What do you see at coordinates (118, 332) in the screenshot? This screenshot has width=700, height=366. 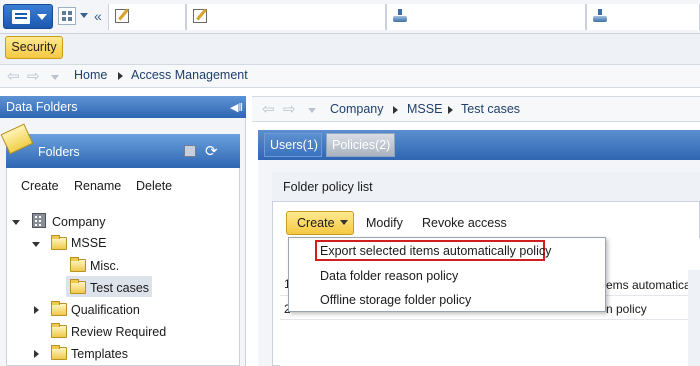 I see `tree-item-review-required: Review Required` at bounding box center [118, 332].